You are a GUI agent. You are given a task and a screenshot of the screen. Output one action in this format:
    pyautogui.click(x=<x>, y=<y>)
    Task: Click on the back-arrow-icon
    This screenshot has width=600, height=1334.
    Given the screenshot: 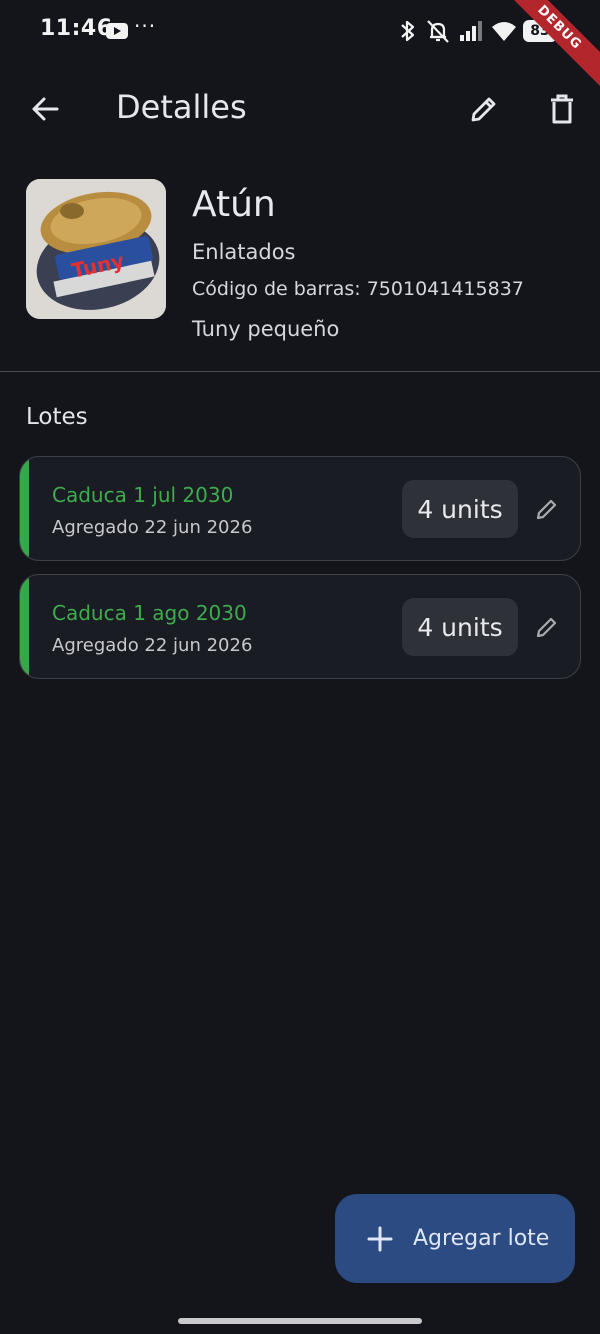 What is the action you would take?
    pyautogui.click(x=45, y=109)
    